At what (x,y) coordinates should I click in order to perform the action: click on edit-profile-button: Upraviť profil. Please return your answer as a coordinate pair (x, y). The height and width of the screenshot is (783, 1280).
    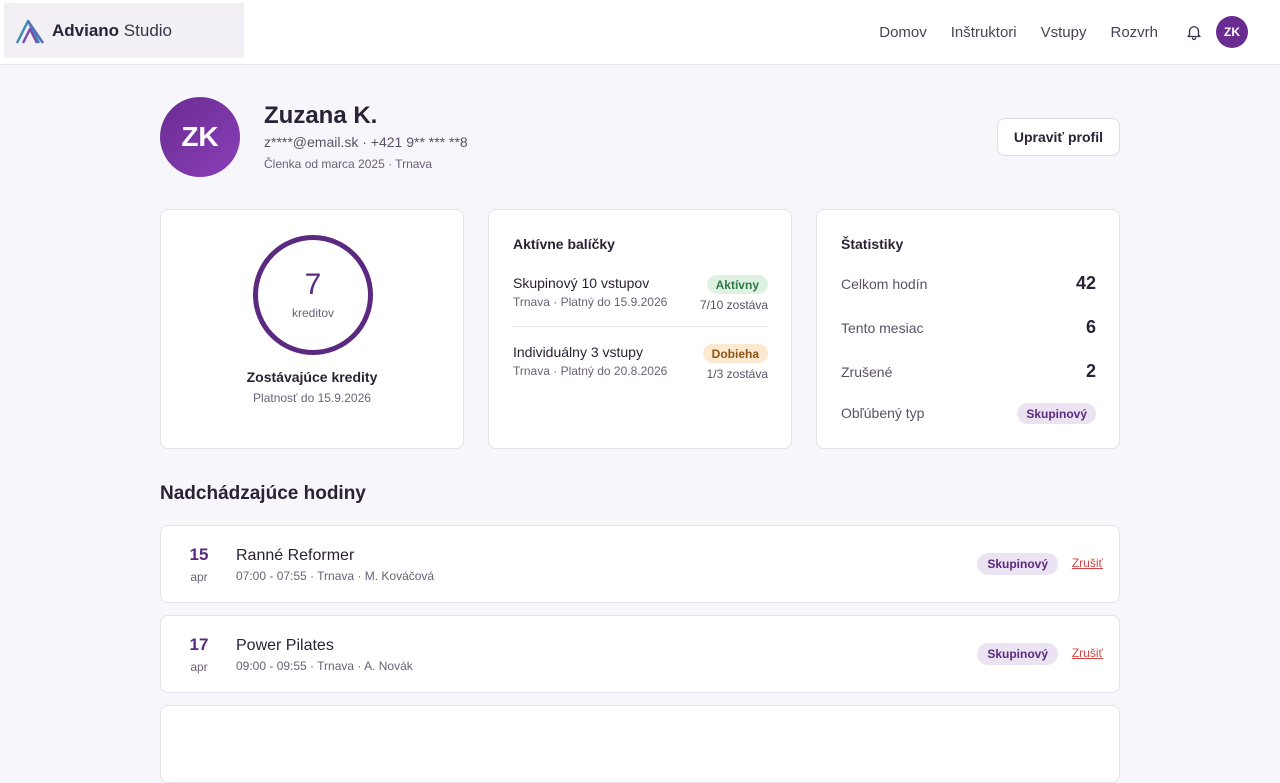
    Looking at the image, I should click on (1058, 137).